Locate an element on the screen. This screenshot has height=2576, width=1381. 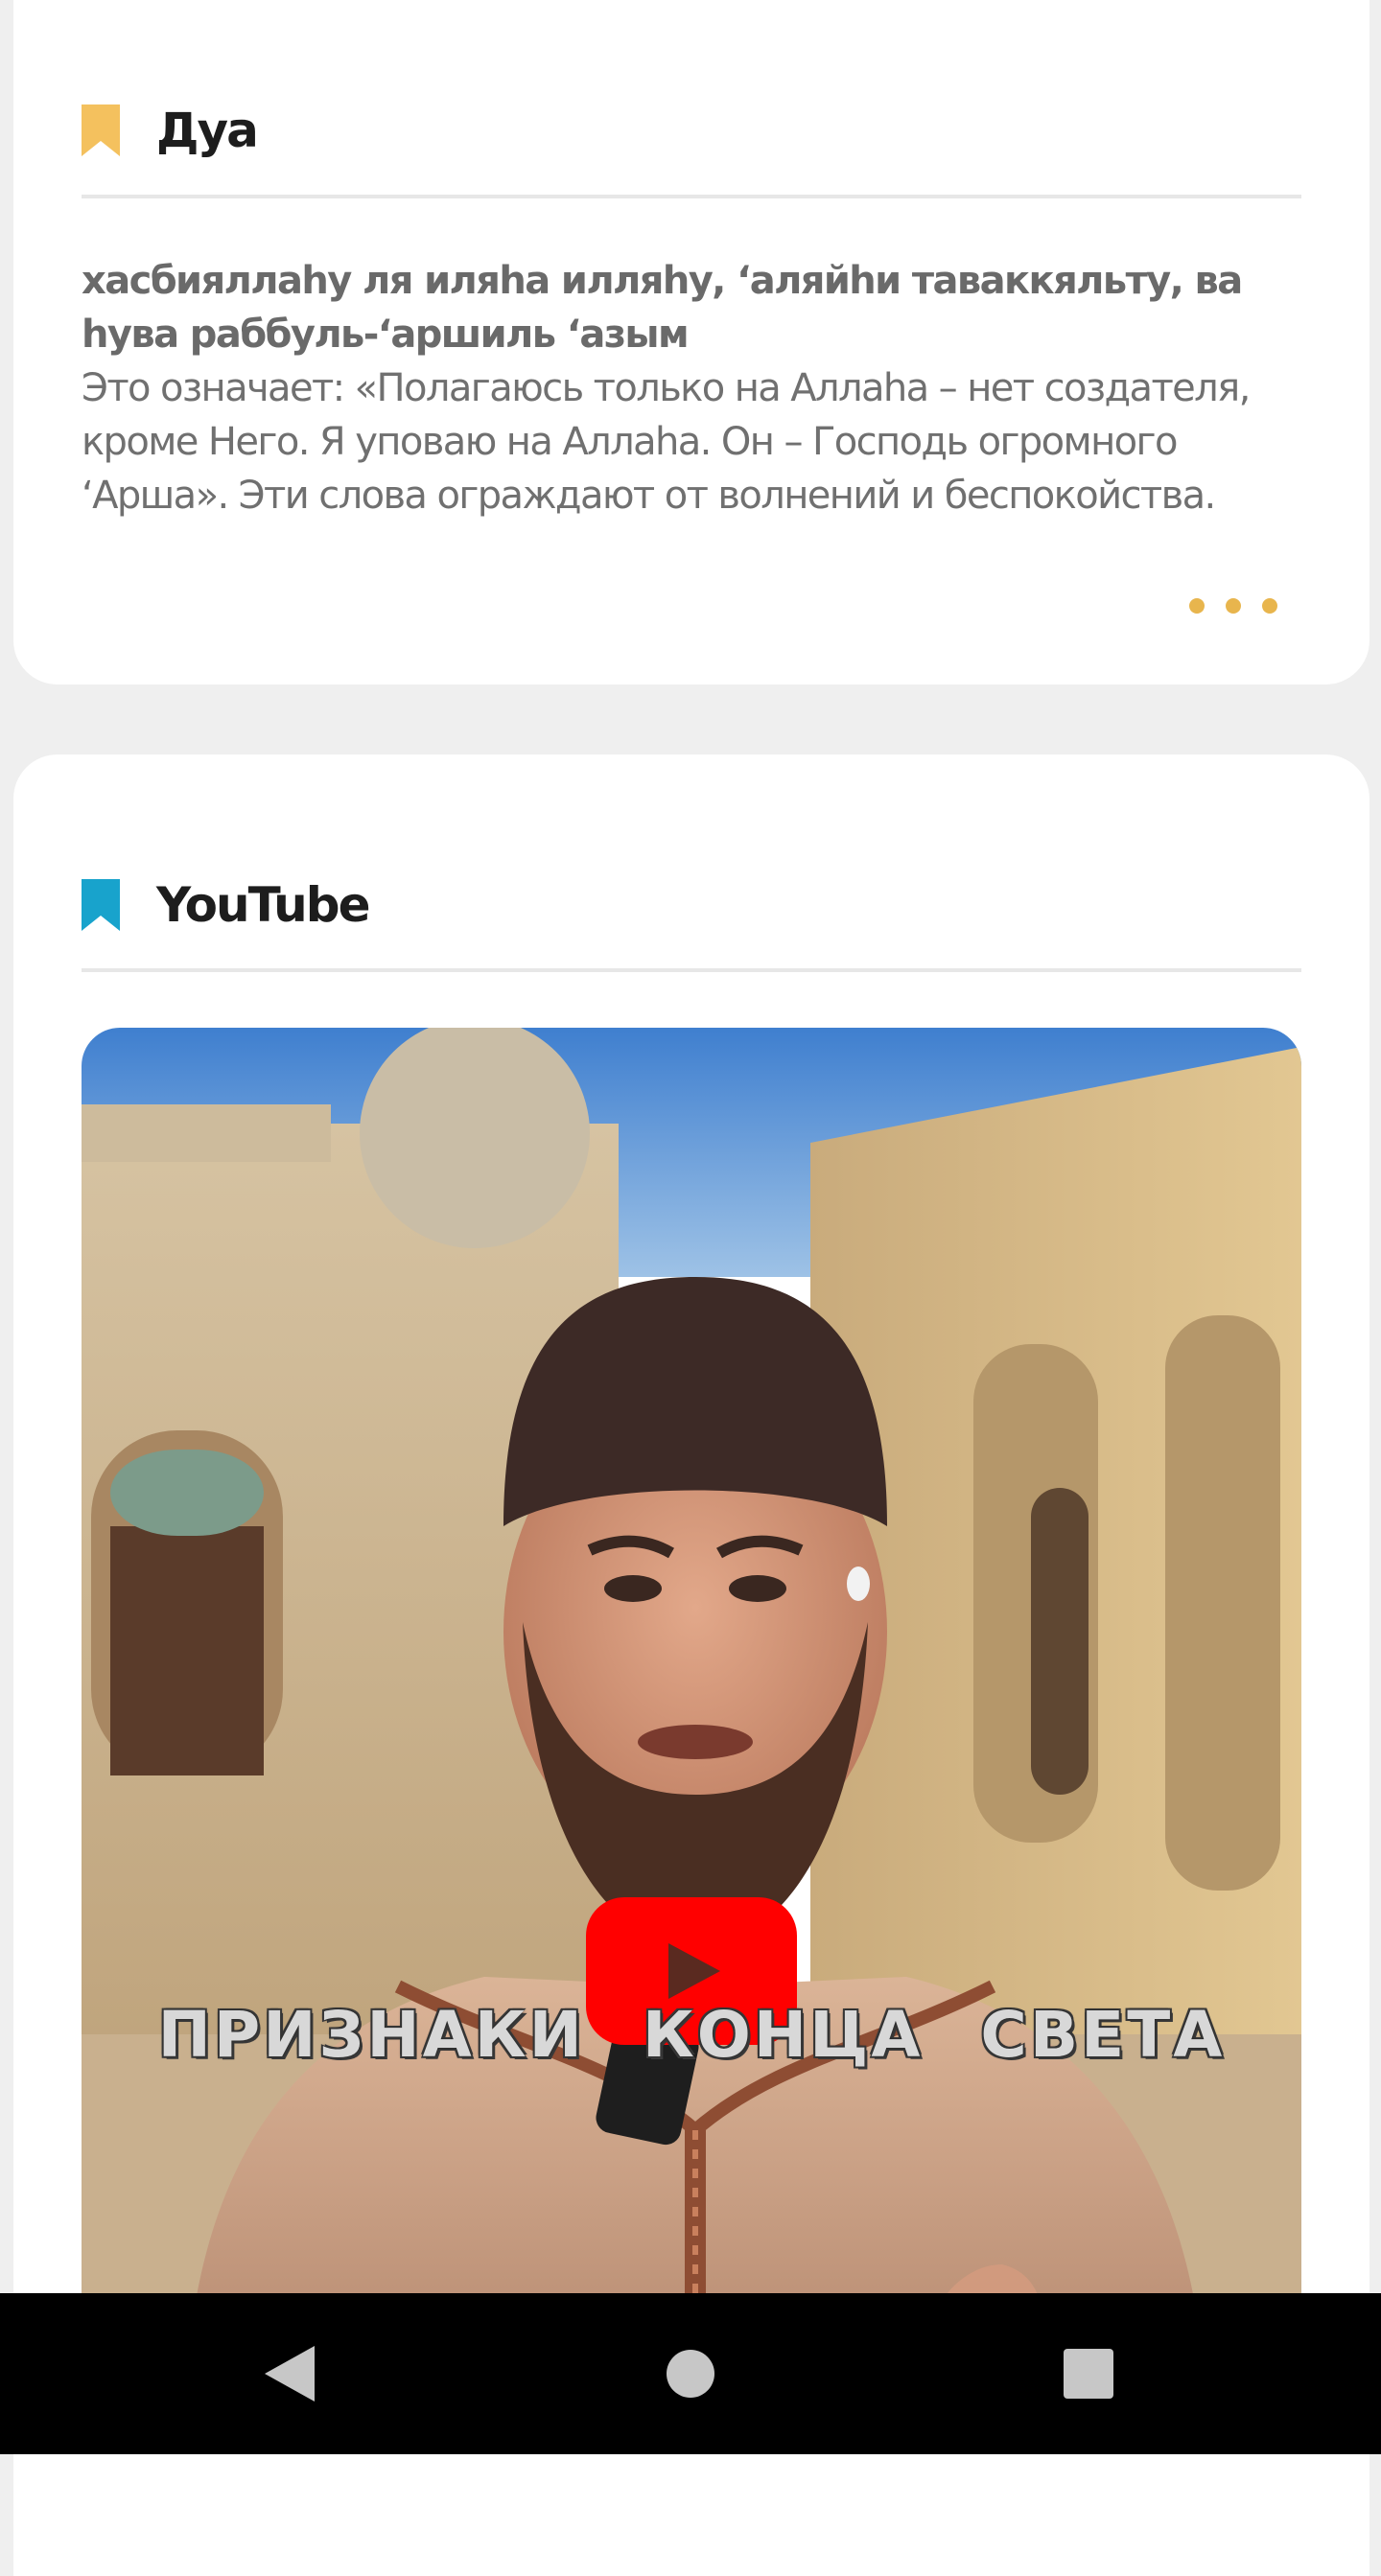
back-button is located at coordinates (289, 2374).